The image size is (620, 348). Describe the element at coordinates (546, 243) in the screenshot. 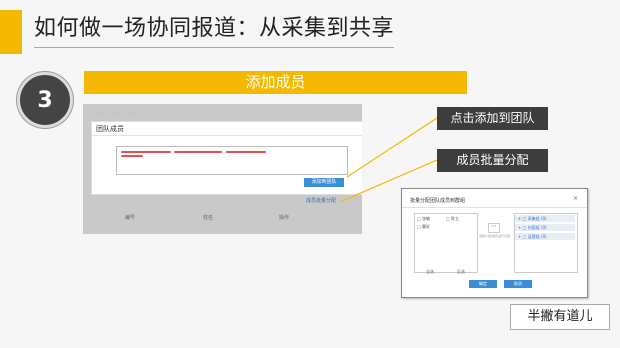

I see `group-list-box` at that location.